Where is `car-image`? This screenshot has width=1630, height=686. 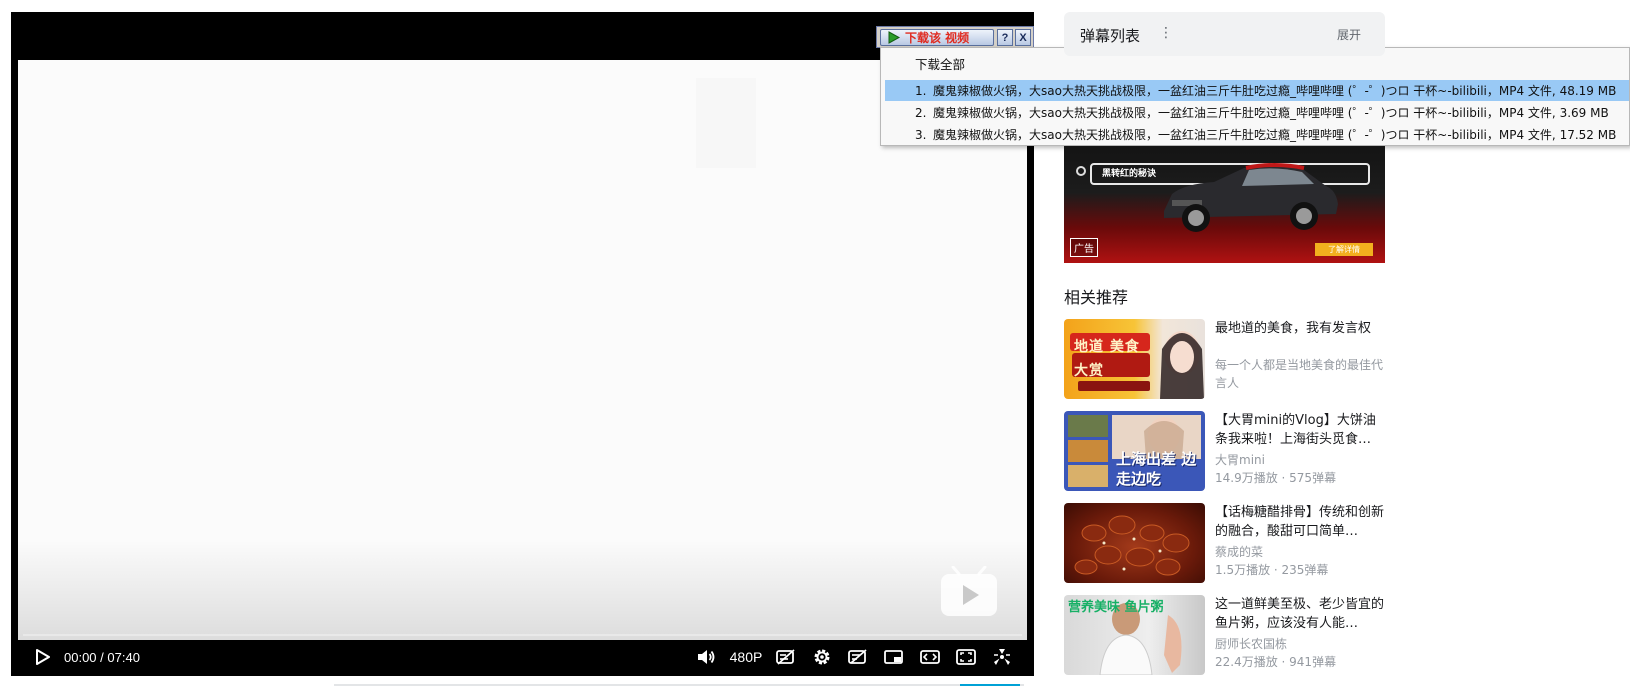
car-image is located at coordinates (1251, 197).